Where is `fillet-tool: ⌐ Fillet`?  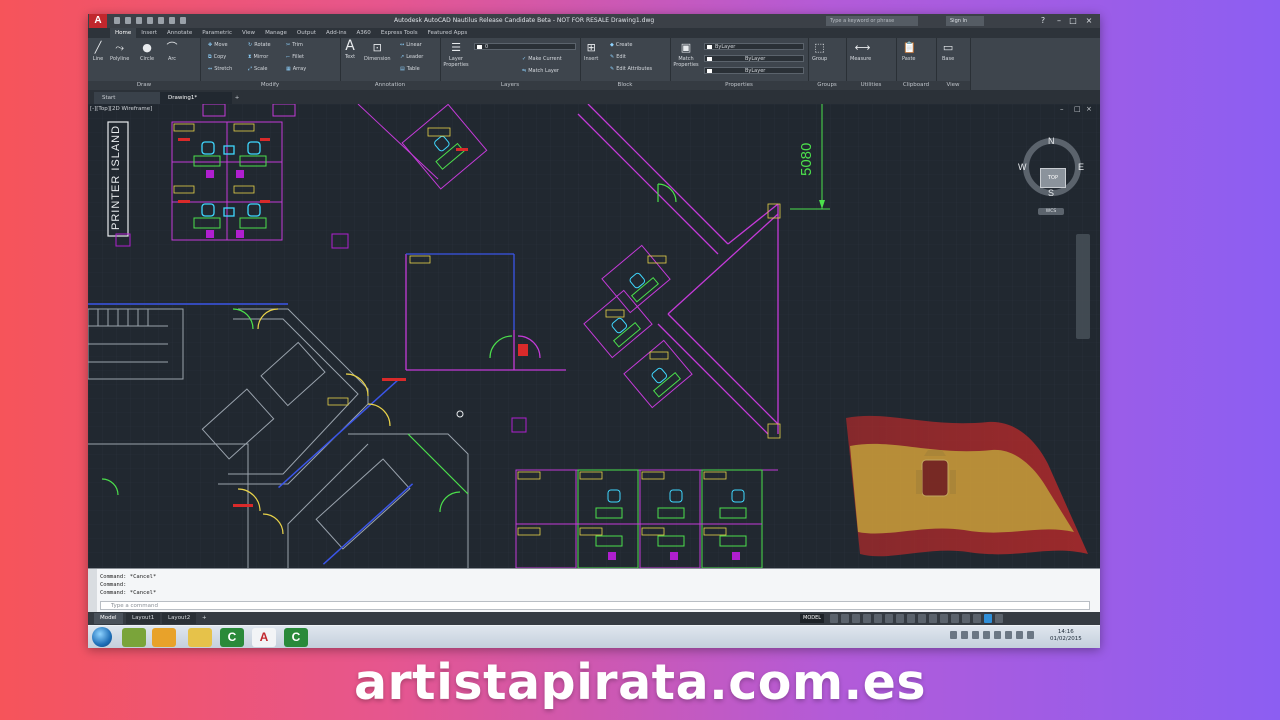 fillet-tool: ⌐ Fillet is located at coordinates (295, 57).